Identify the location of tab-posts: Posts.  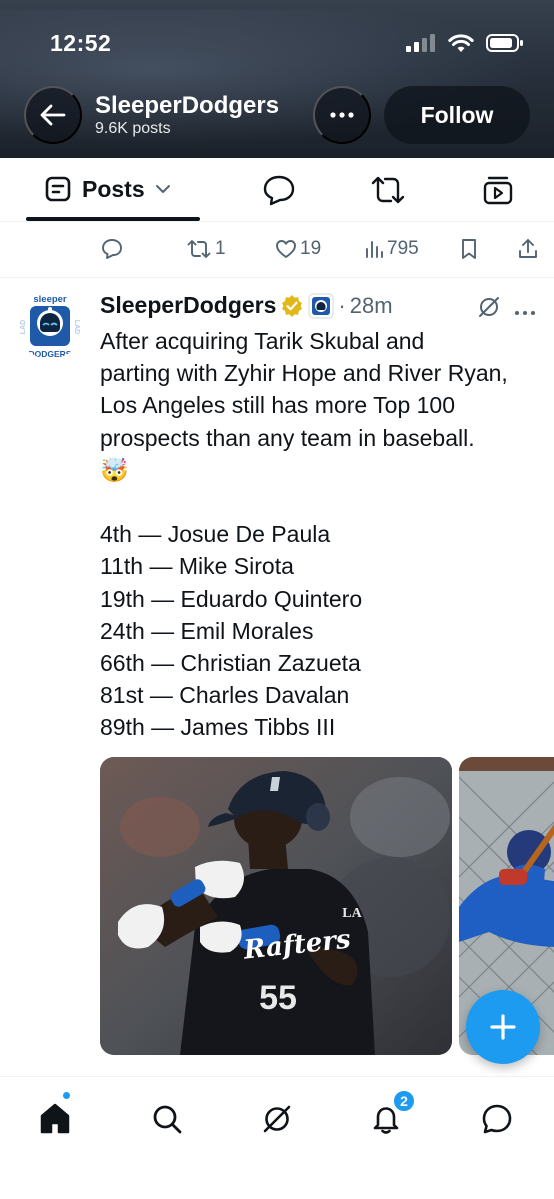
(107, 189).